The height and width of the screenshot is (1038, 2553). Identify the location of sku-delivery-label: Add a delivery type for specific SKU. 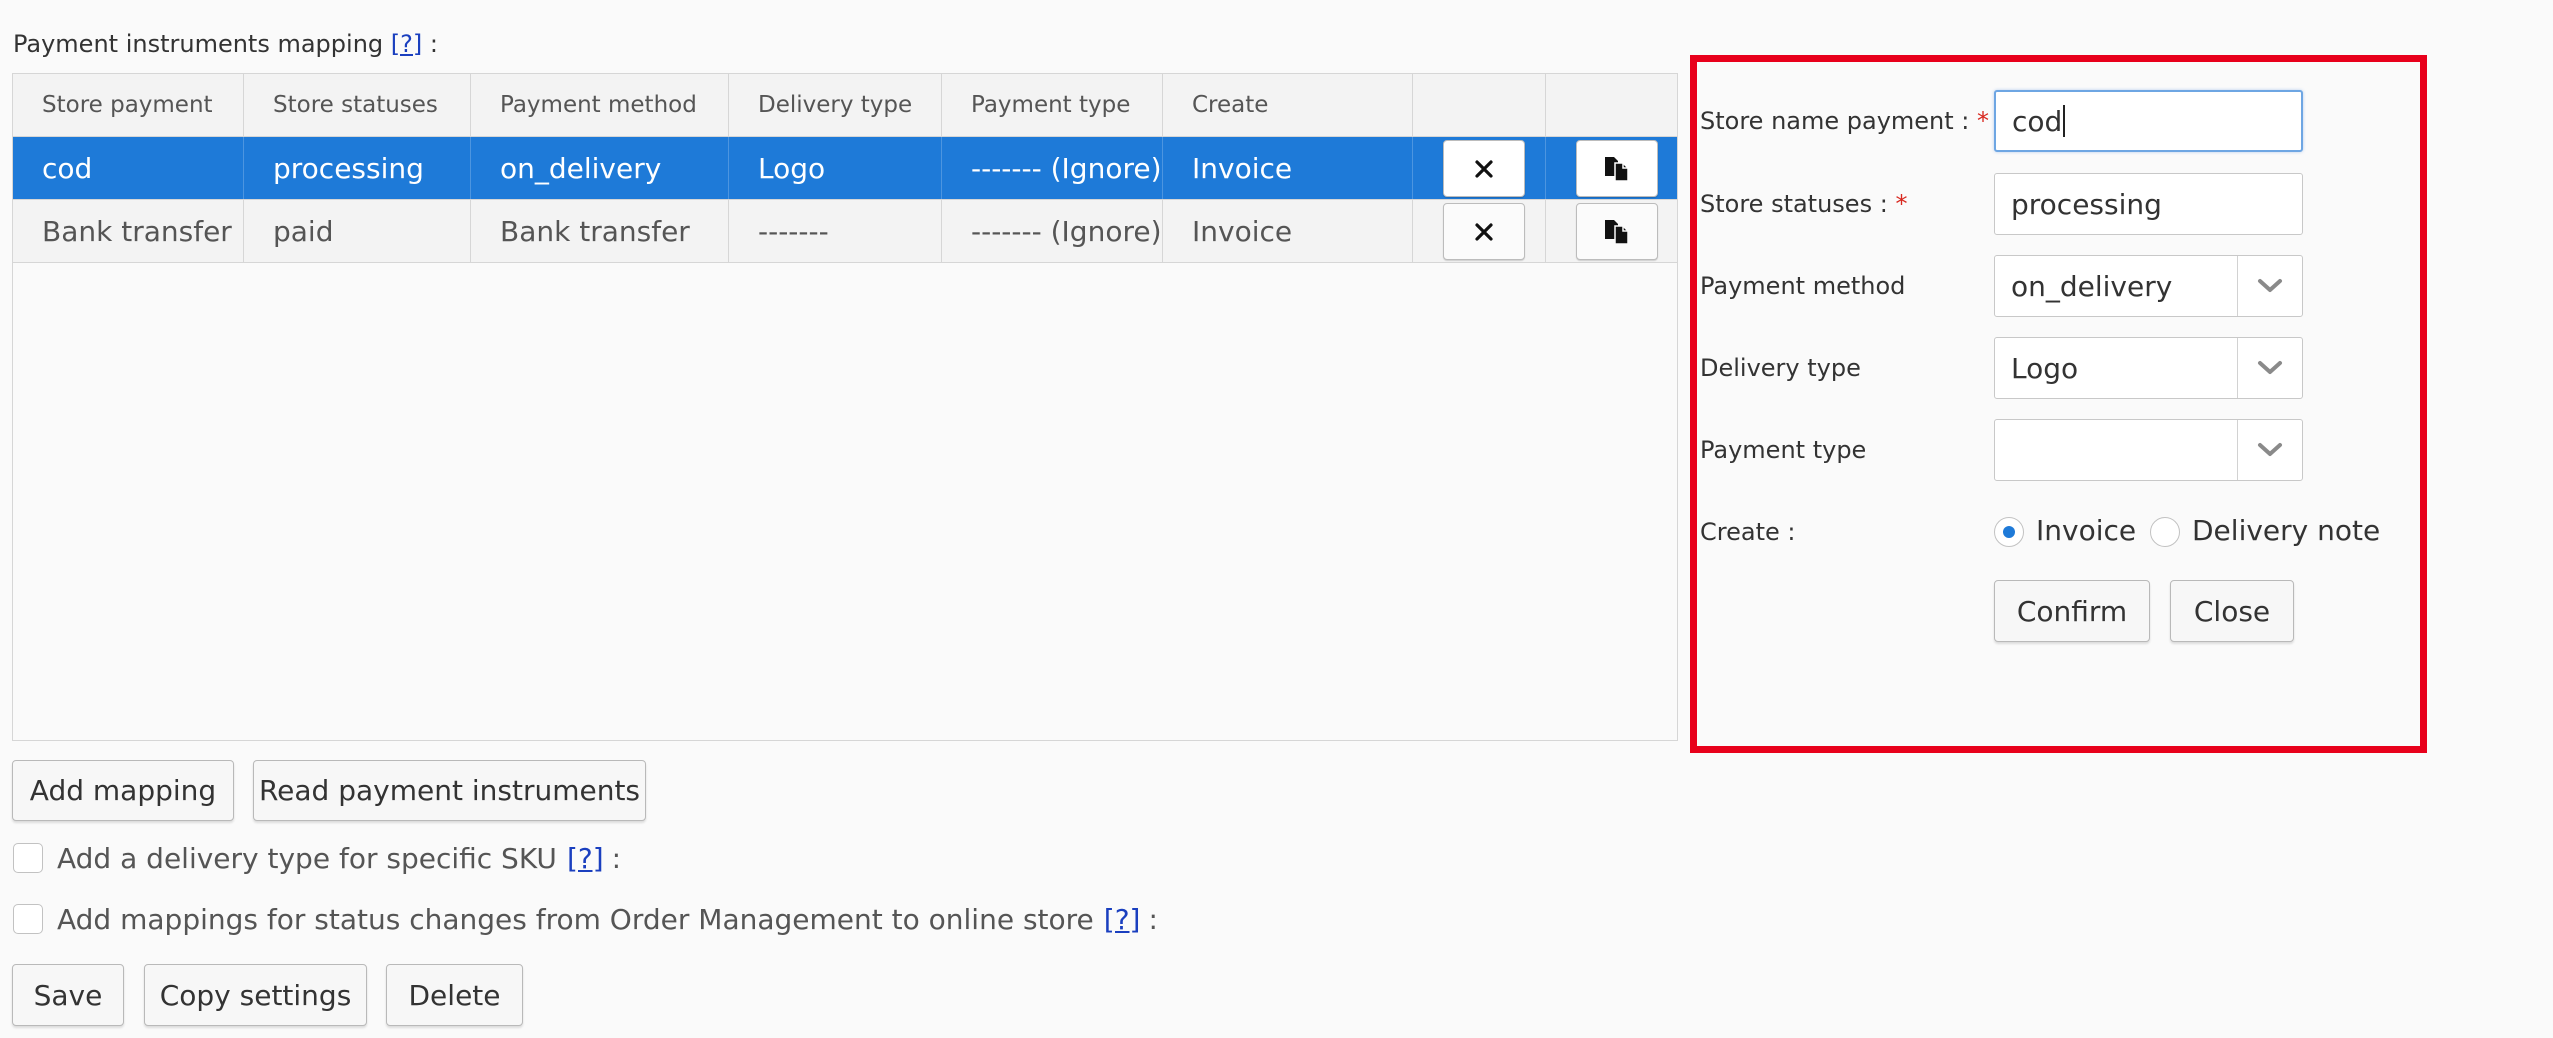
(307, 858).